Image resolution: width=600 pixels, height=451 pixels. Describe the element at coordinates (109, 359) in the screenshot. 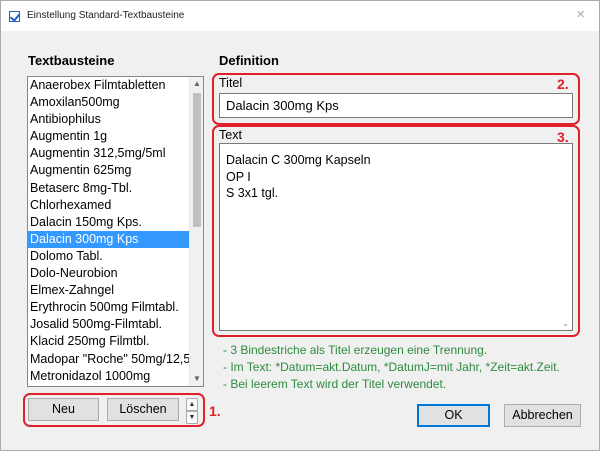

I see `list-item: Madopar "Roche" 50mg/12,5mg` at that location.